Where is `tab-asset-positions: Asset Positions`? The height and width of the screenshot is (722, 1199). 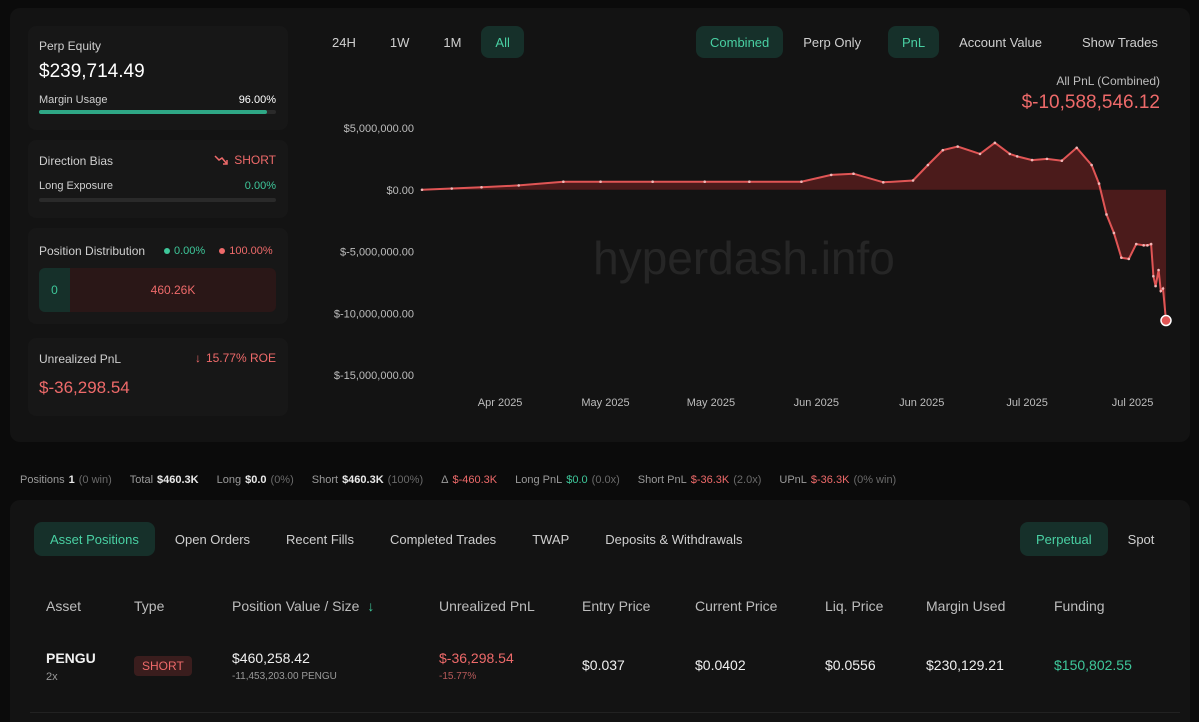 tab-asset-positions: Asset Positions is located at coordinates (94, 539).